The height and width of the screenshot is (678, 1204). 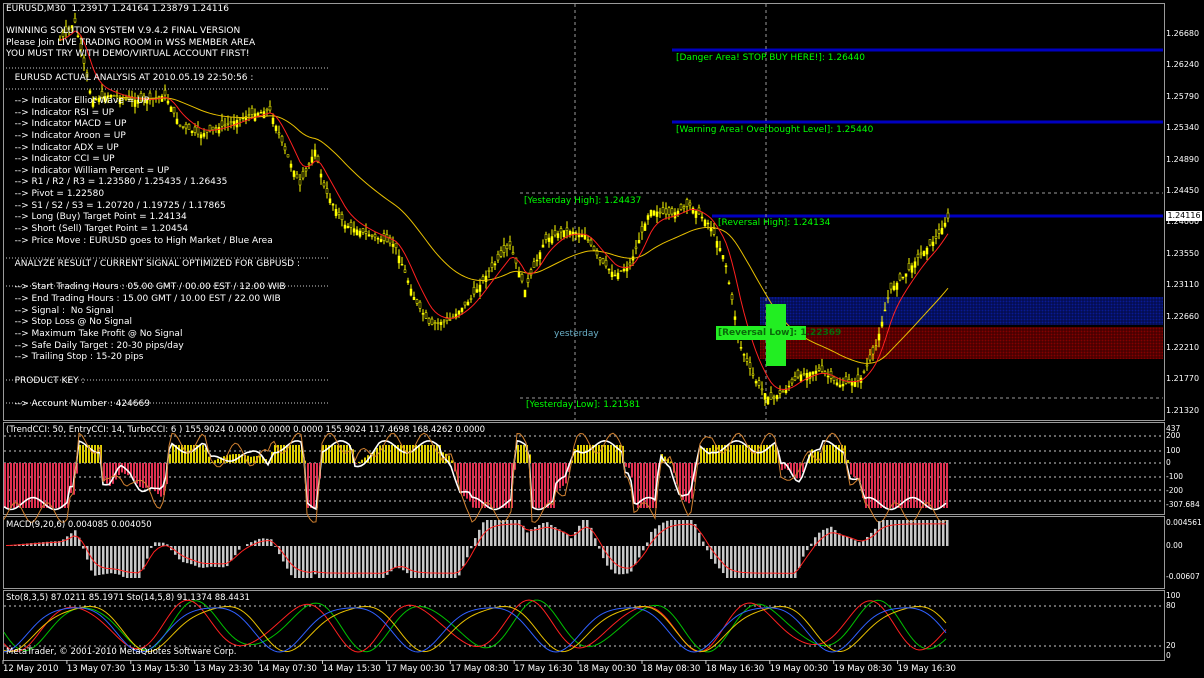 I want to click on yesterday-low-label: [Yesterday Low]: 1.21581, so click(x=583, y=405).